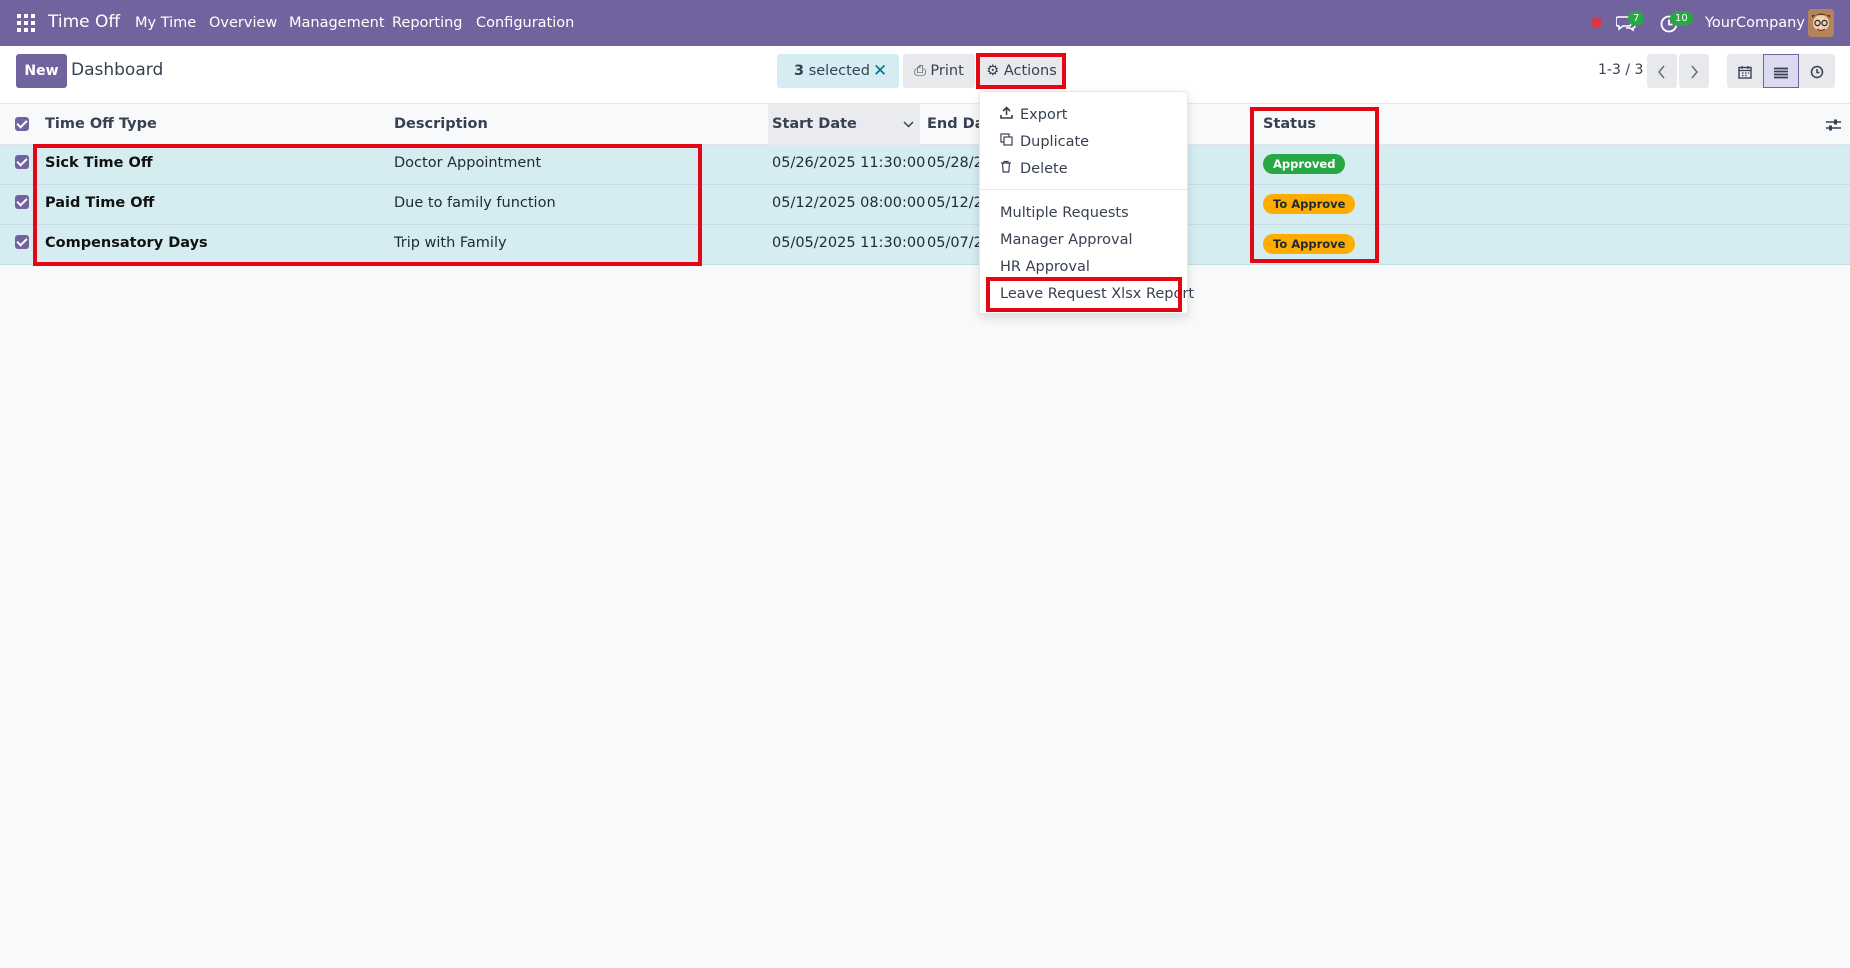 This screenshot has height=968, width=1850. Describe the element at coordinates (1044, 115) in the screenshot. I see `export-label: Export` at that location.